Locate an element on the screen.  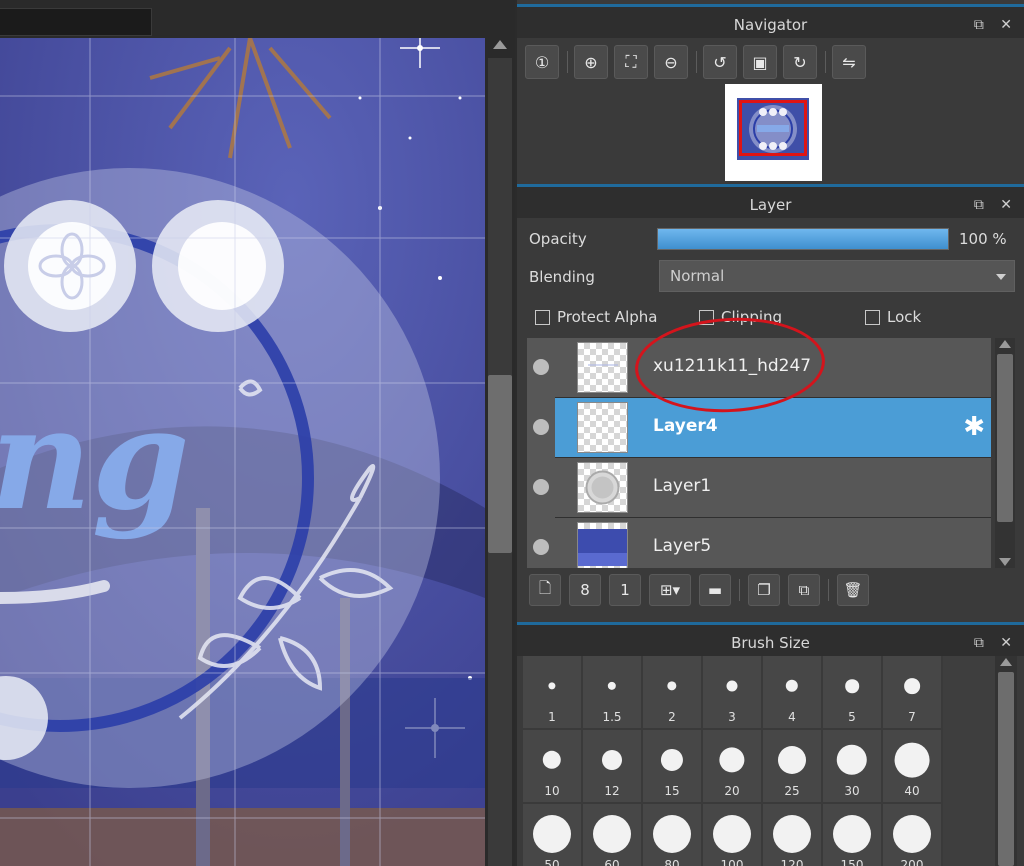
brush-size-scrollbar is located at coordinates (1006, 761).